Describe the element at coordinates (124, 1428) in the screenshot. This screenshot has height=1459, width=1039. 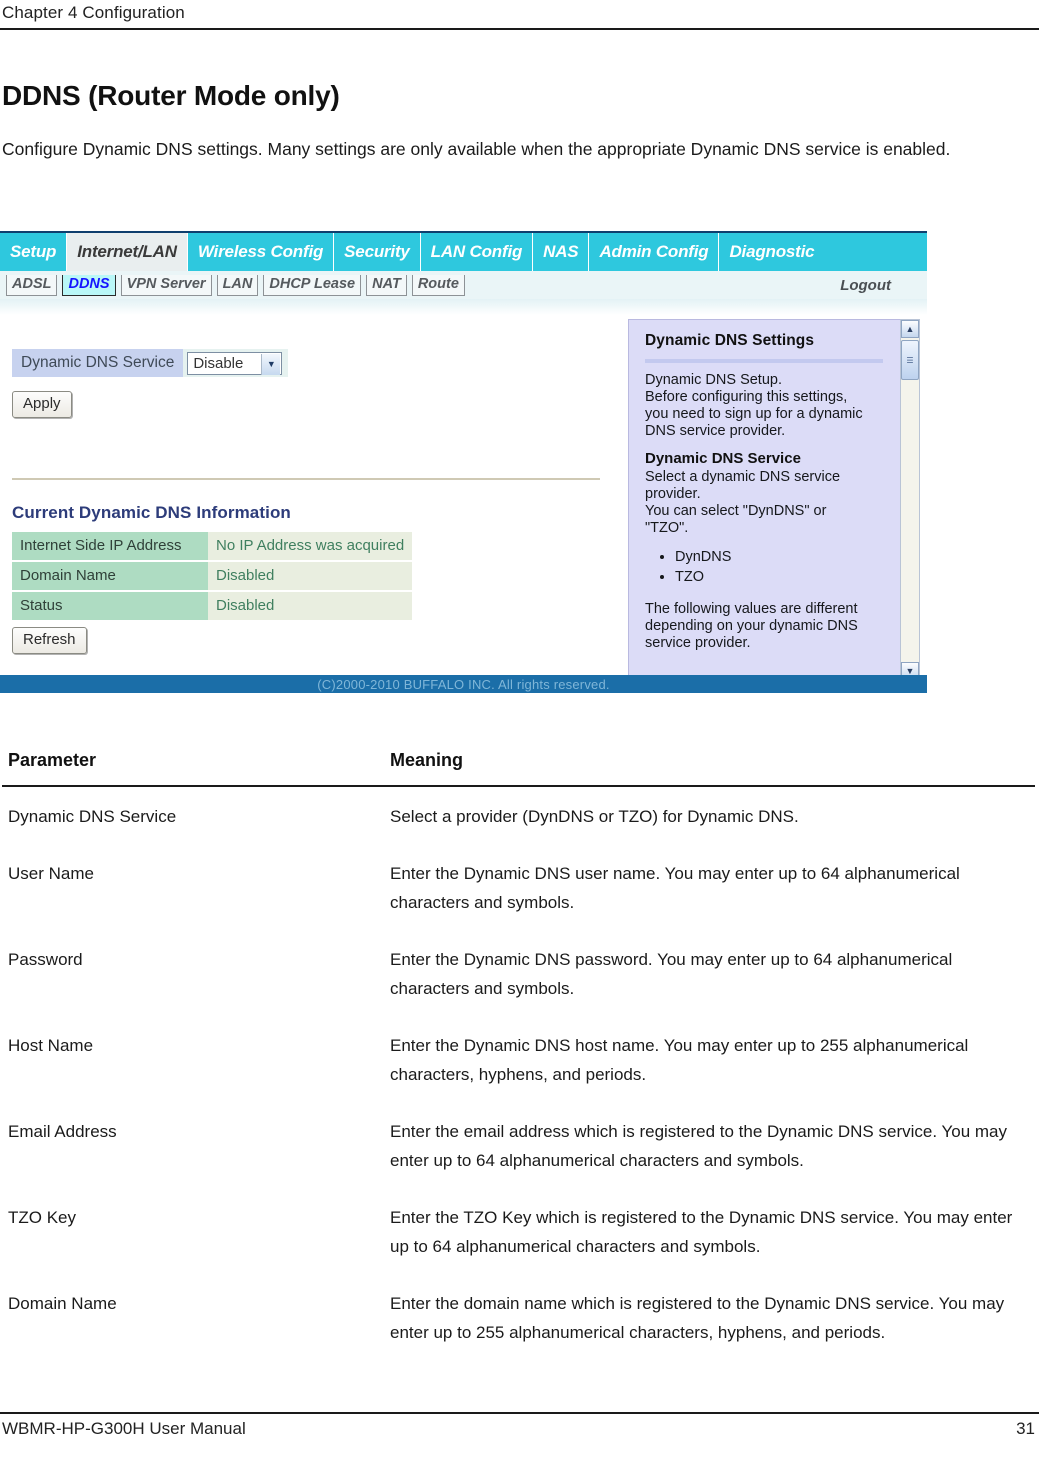
I see `footer-manual-title: WBMR-HP-G300H User Manual` at that location.